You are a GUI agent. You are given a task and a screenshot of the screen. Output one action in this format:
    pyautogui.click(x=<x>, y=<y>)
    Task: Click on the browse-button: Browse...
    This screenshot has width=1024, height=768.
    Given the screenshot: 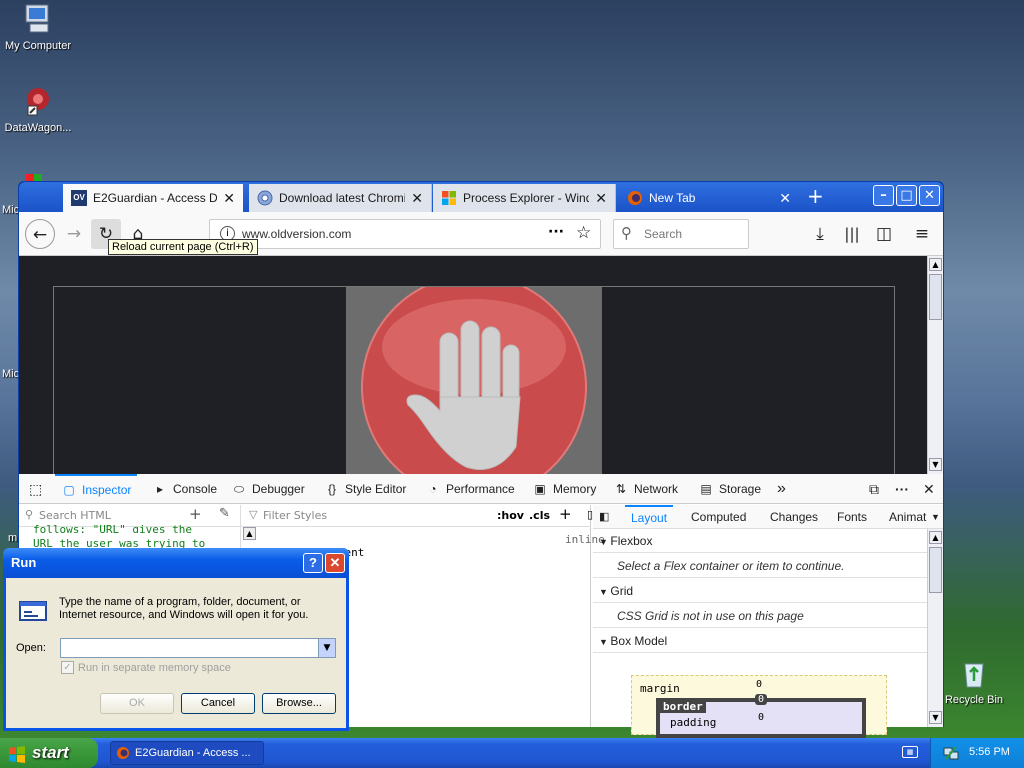 What is the action you would take?
    pyautogui.click(x=299, y=703)
    